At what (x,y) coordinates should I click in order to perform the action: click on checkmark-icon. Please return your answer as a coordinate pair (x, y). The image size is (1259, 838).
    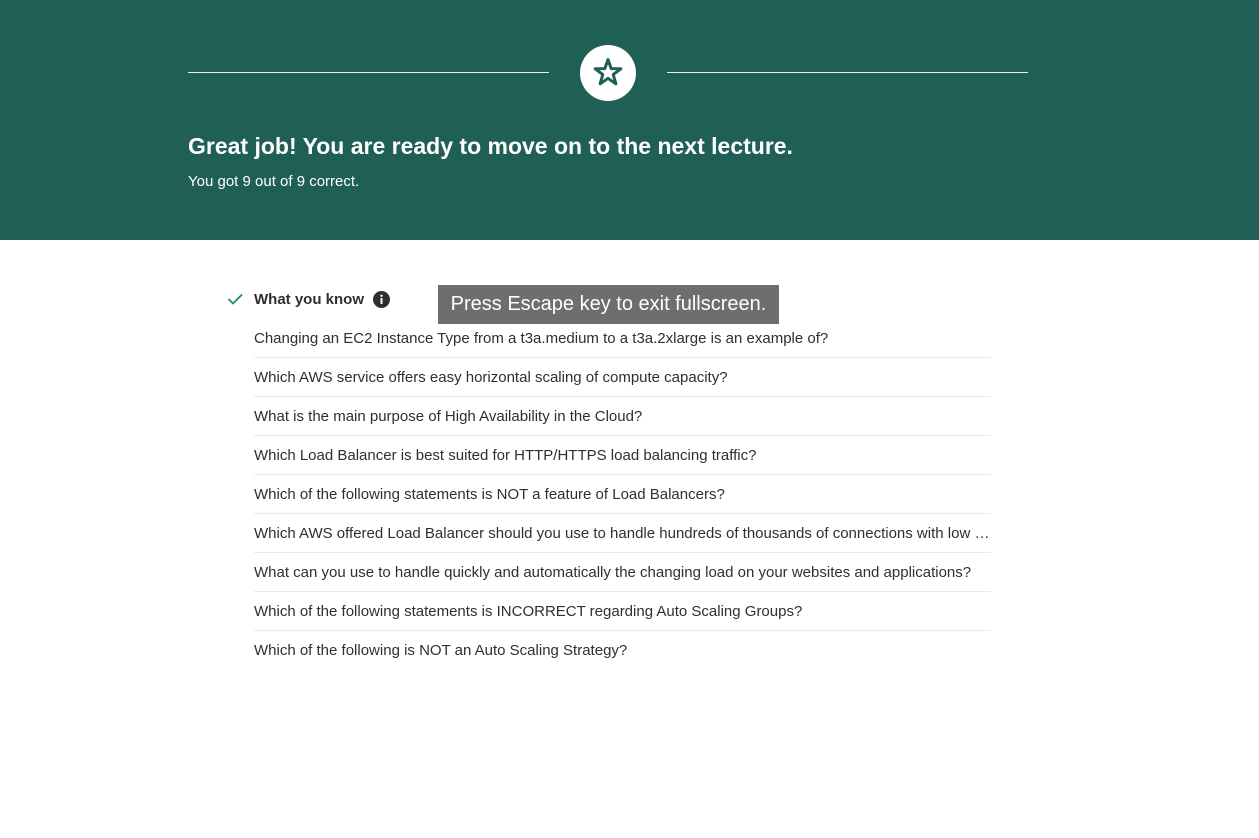
    Looking at the image, I should click on (235, 299).